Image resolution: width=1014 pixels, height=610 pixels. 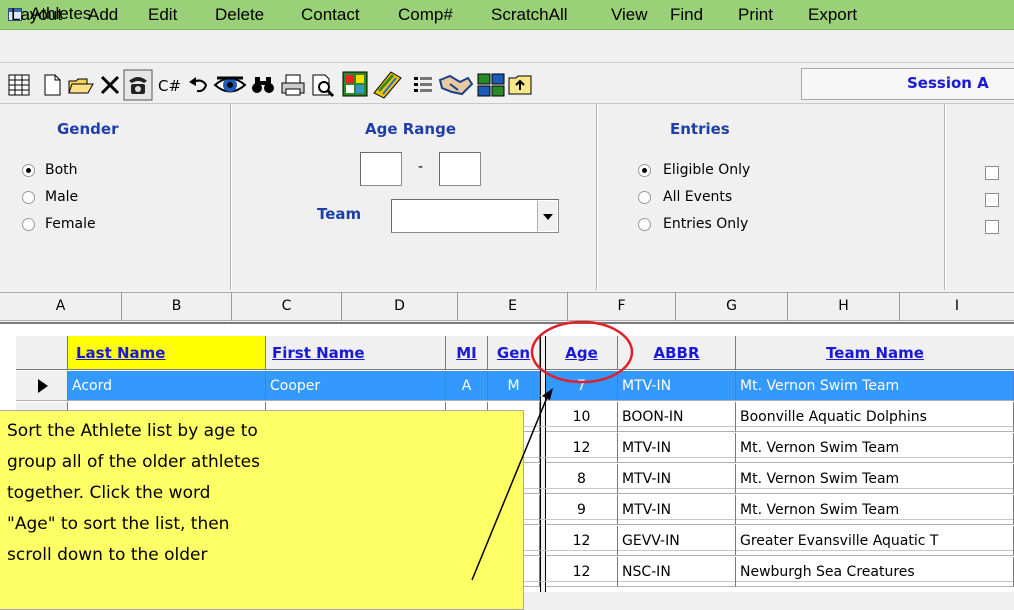 What do you see at coordinates (875, 353) in the screenshot?
I see `column-header-team-name: Team Name` at bounding box center [875, 353].